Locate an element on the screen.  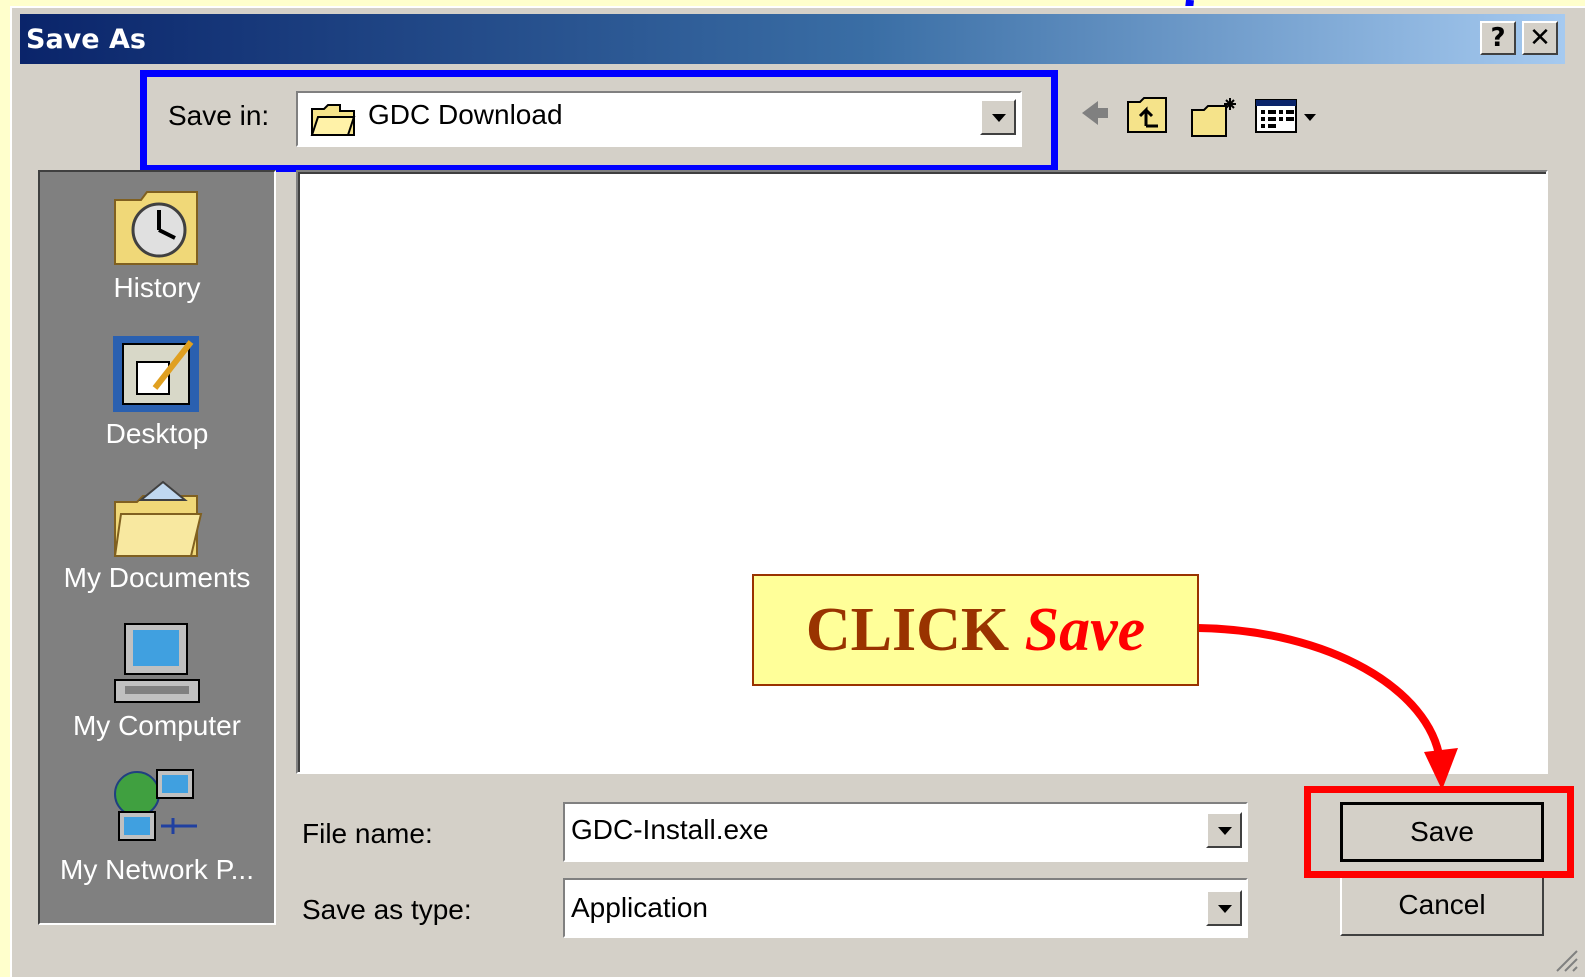
click-save-callout: CLICK Save is located at coordinates (975, 630).